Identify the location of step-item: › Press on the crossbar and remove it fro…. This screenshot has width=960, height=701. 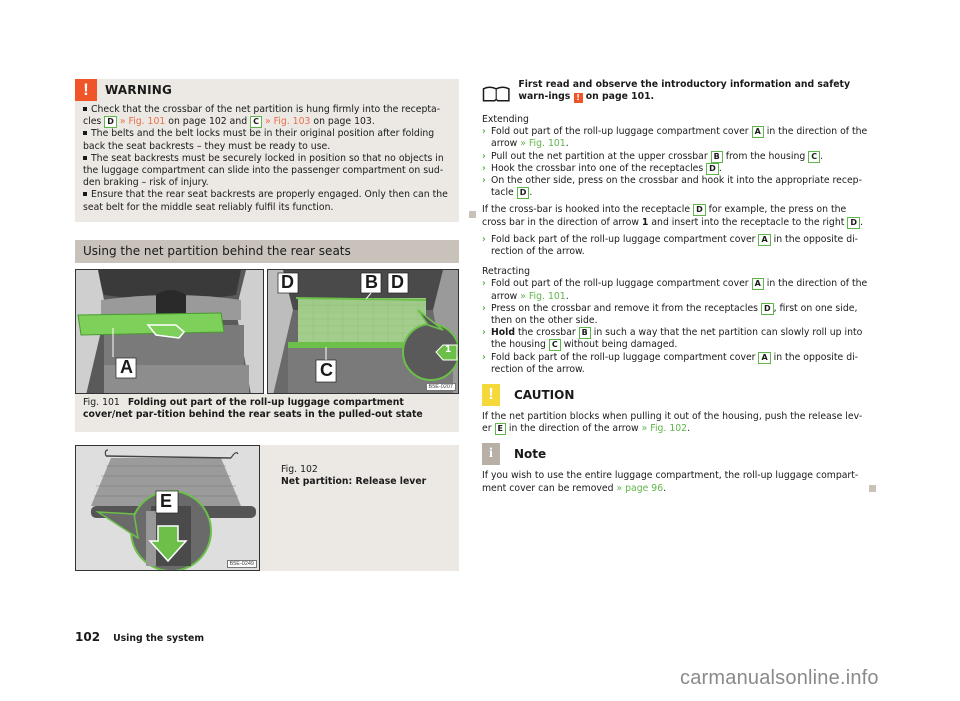
(676, 314).